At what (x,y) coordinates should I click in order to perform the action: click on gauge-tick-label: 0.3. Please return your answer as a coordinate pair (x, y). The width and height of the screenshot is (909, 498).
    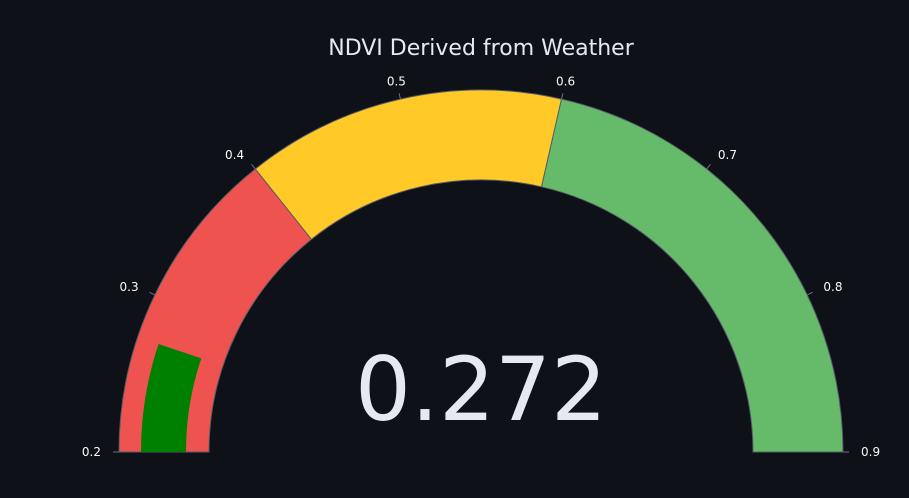
    Looking at the image, I should click on (129, 287).